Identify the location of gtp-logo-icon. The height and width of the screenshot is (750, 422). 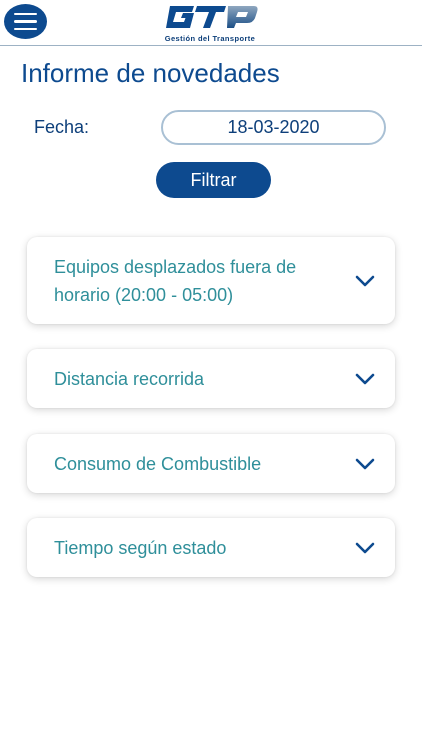
(212, 17).